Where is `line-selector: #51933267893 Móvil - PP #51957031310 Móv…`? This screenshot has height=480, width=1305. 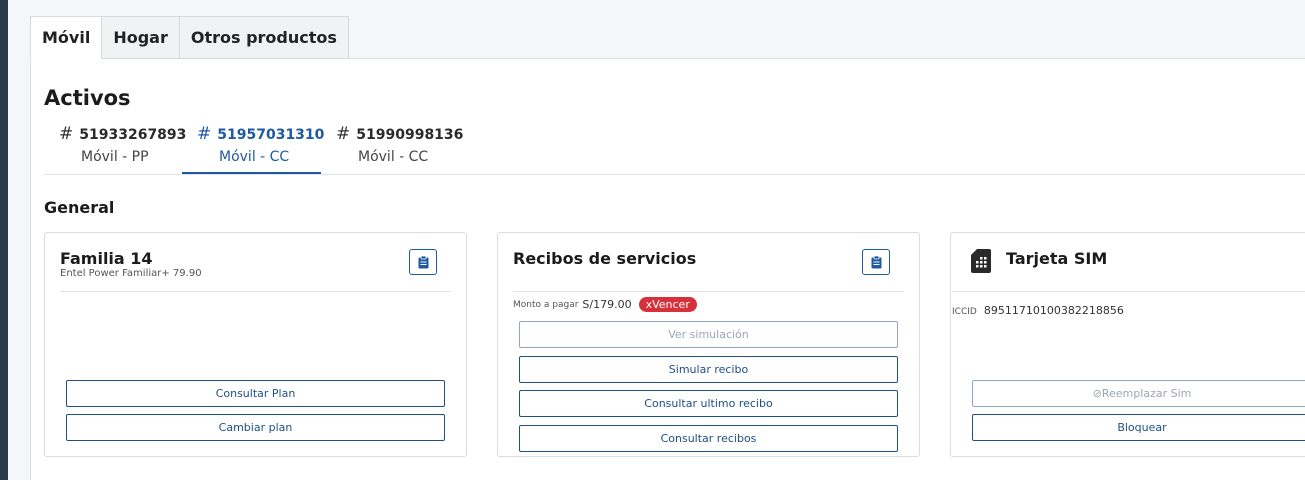
line-selector: #51933267893 Móvil - PP #51957031310 Móv… is located at coordinates (674, 147).